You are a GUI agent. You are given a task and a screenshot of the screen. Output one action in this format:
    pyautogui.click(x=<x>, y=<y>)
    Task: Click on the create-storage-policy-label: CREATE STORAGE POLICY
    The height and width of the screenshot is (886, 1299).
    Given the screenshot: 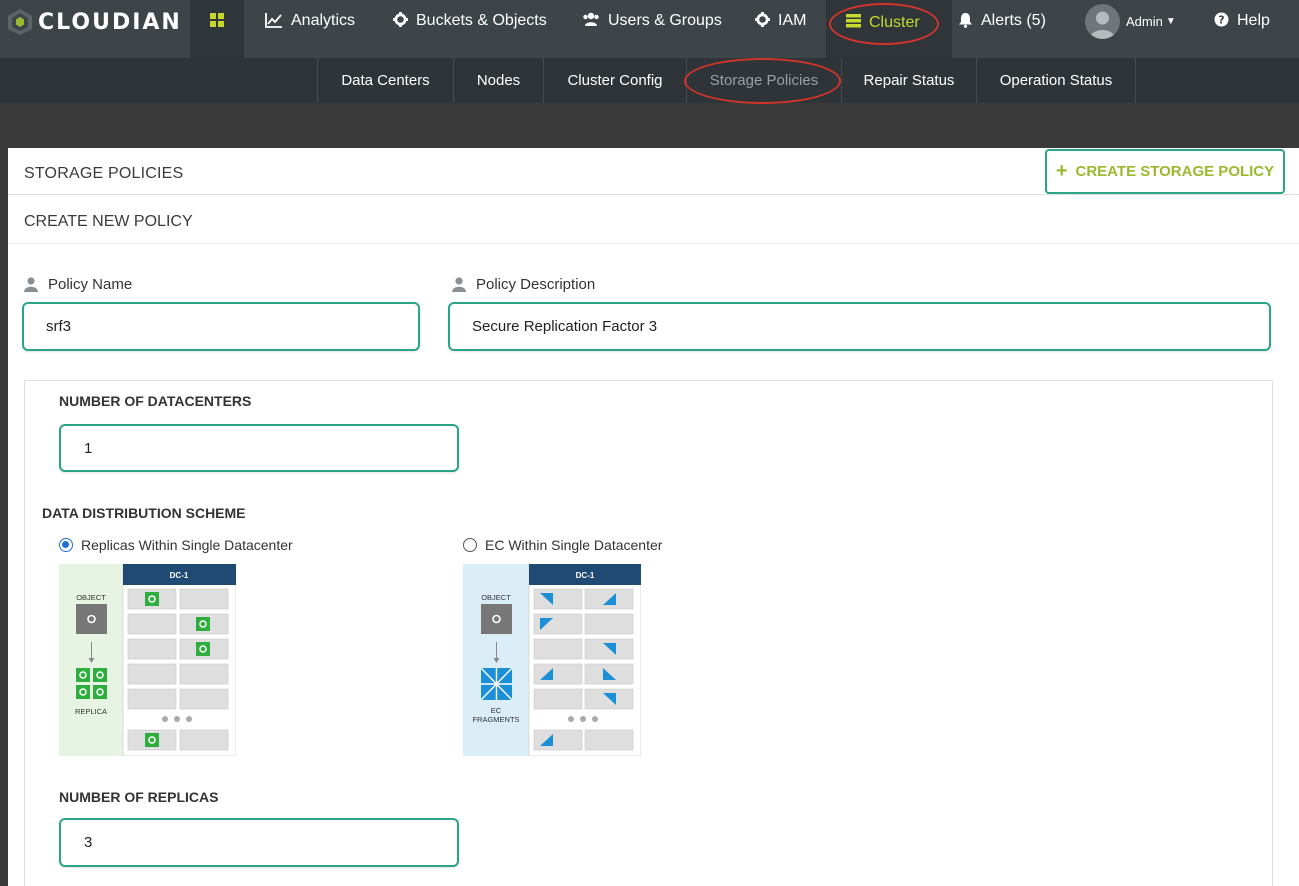 What is the action you would take?
    pyautogui.click(x=1175, y=171)
    